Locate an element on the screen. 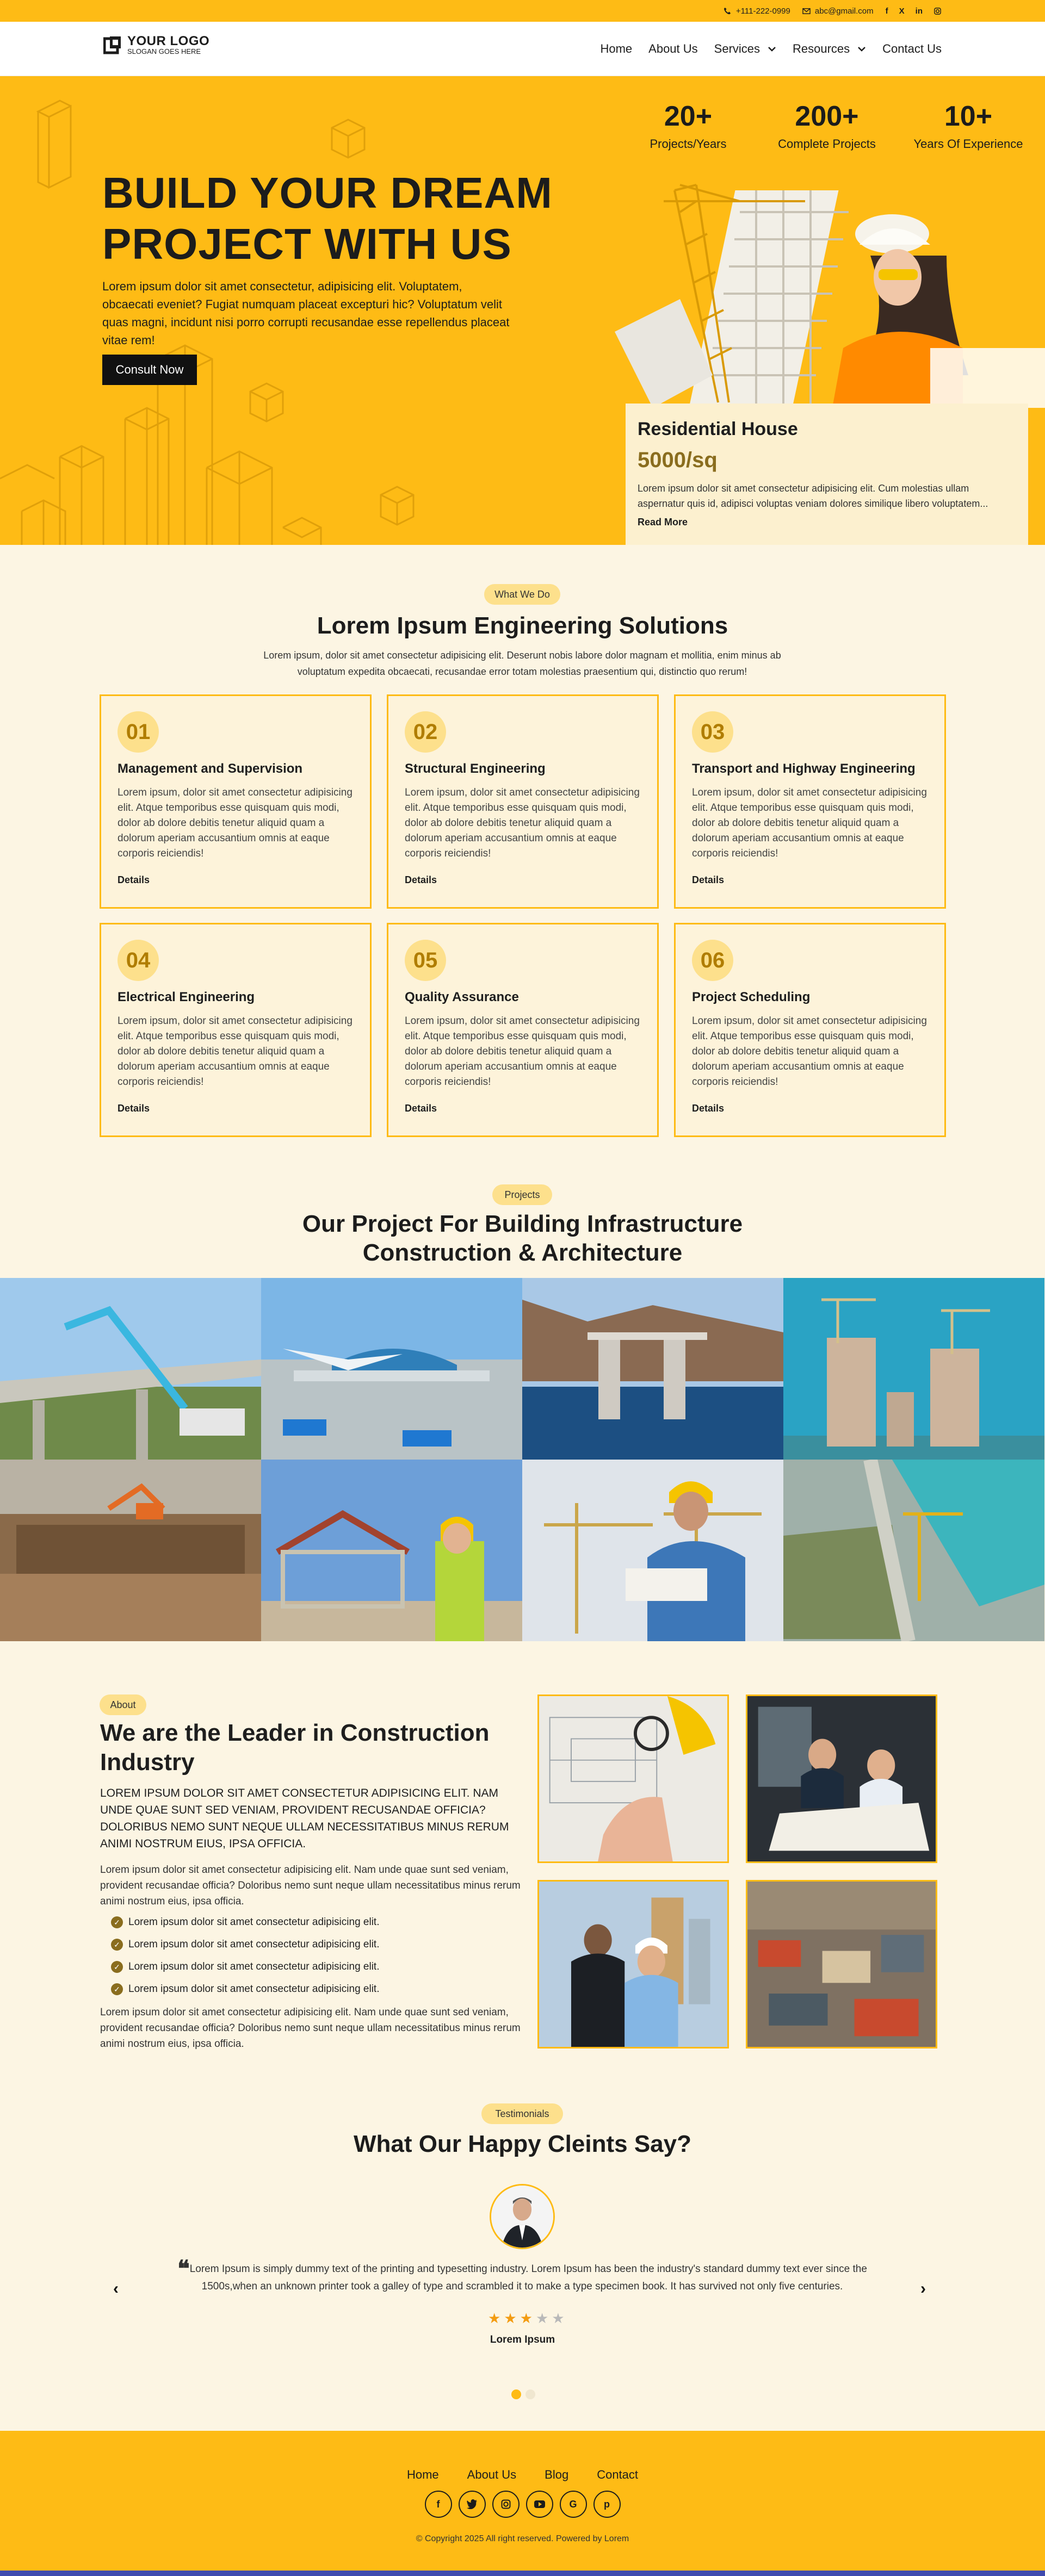 The height and width of the screenshot is (2576, 1045). project-image-engineer is located at coordinates (652, 1551).